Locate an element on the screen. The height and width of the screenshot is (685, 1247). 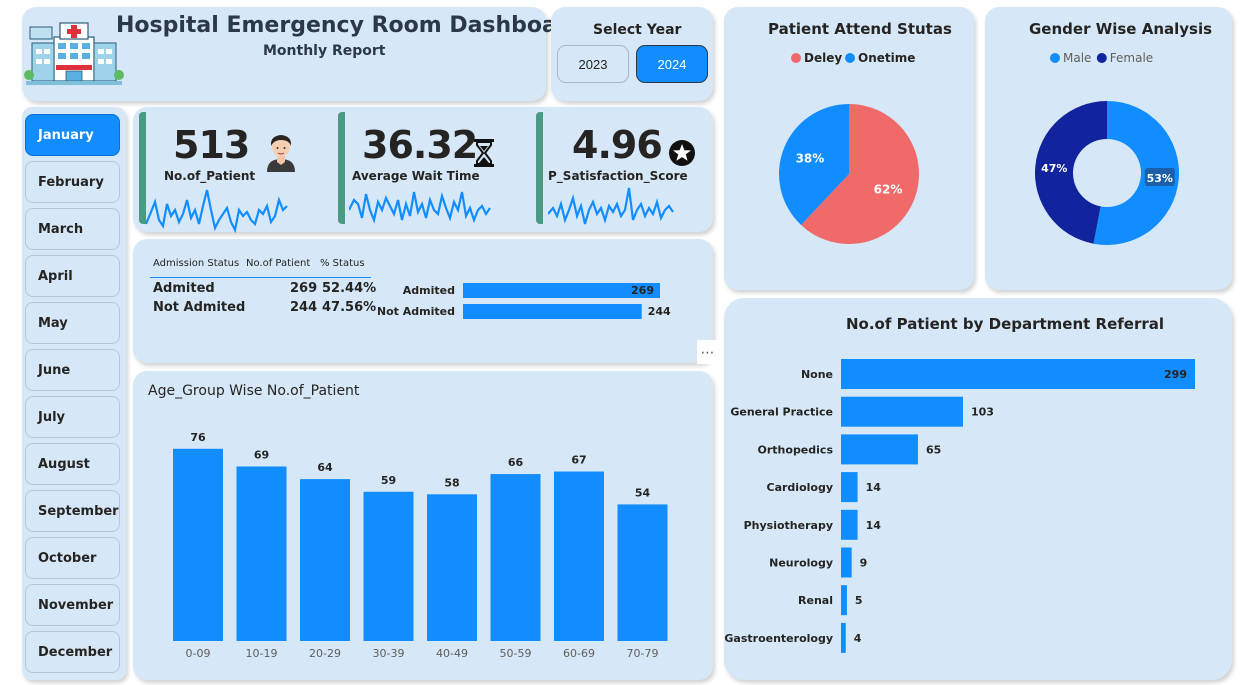
admission-header-divider is located at coordinates (260, 277).